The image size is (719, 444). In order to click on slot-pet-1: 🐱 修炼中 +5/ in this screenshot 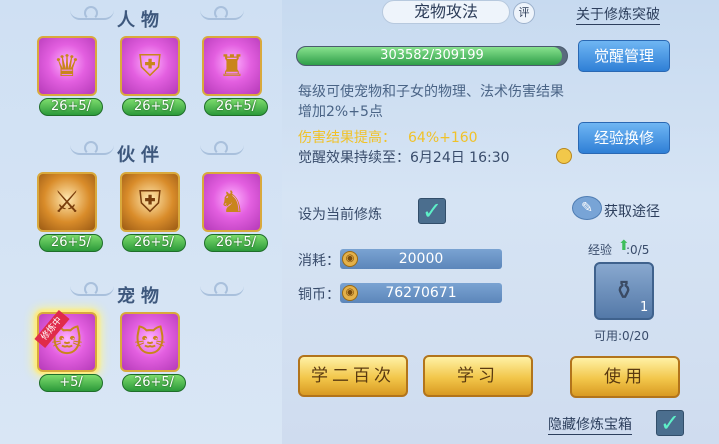, I will do `click(68, 350)`.